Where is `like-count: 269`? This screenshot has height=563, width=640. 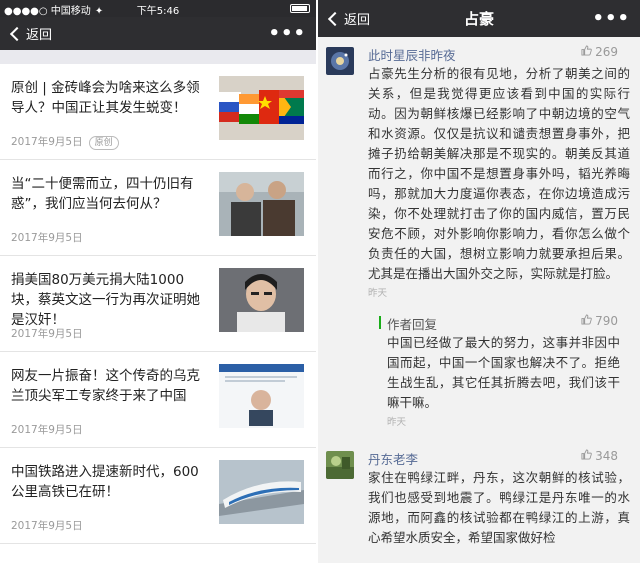
like-count: 269 is located at coordinates (606, 52).